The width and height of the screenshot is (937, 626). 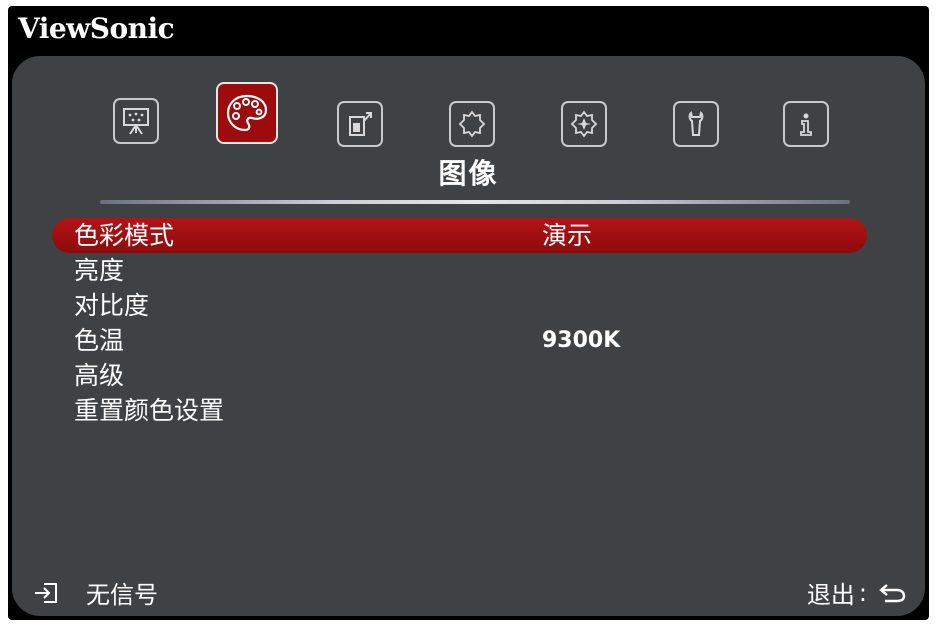 What do you see at coordinates (468, 591) in the screenshot?
I see `osd-footer: 无信号 退出 :` at bounding box center [468, 591].